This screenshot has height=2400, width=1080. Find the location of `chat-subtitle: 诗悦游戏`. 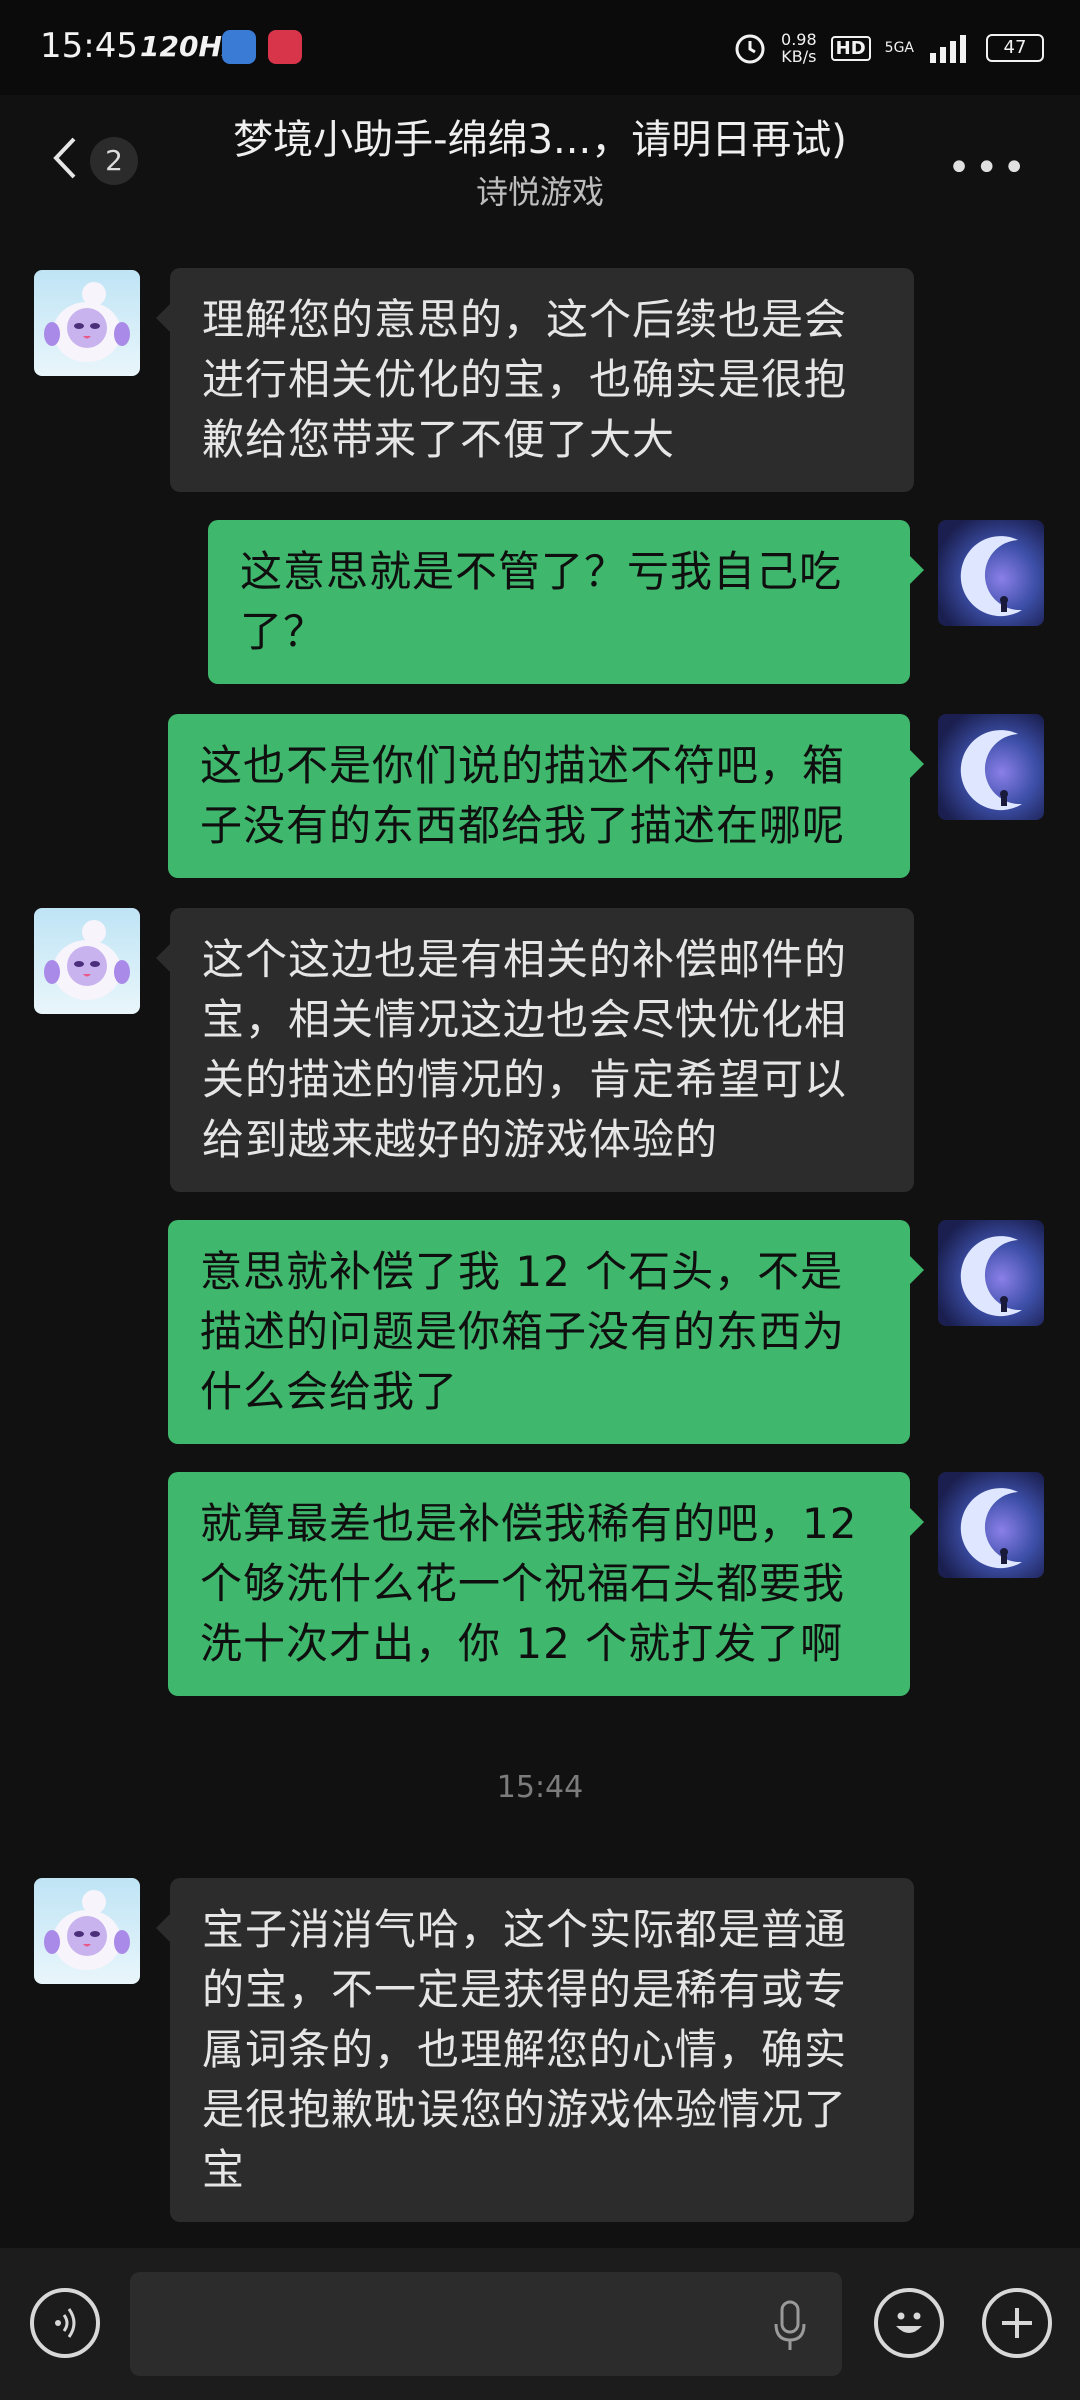

chat-subtitle: 诗悦游戏 is located at coordinates (539, 192).